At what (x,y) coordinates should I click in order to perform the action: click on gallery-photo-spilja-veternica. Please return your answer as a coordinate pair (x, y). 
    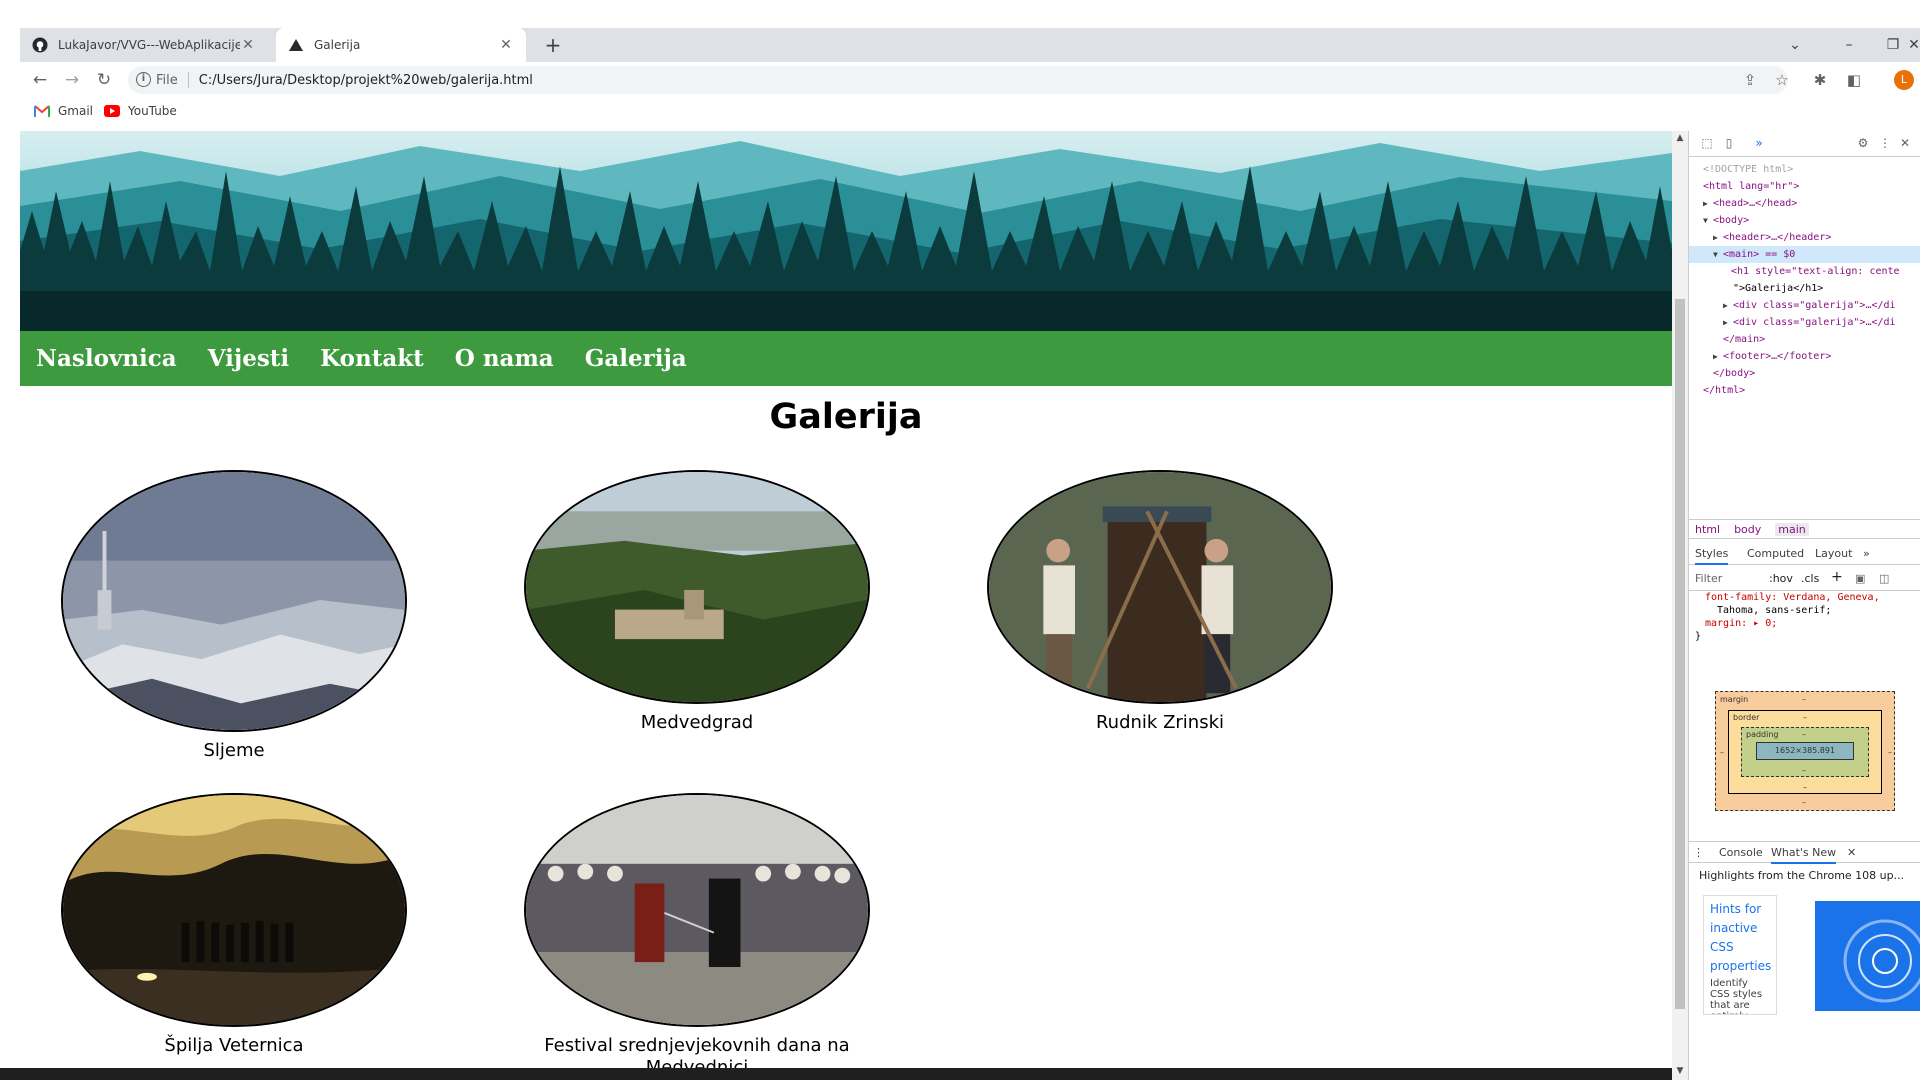
    Looking at the image, I should click on (234, 910).